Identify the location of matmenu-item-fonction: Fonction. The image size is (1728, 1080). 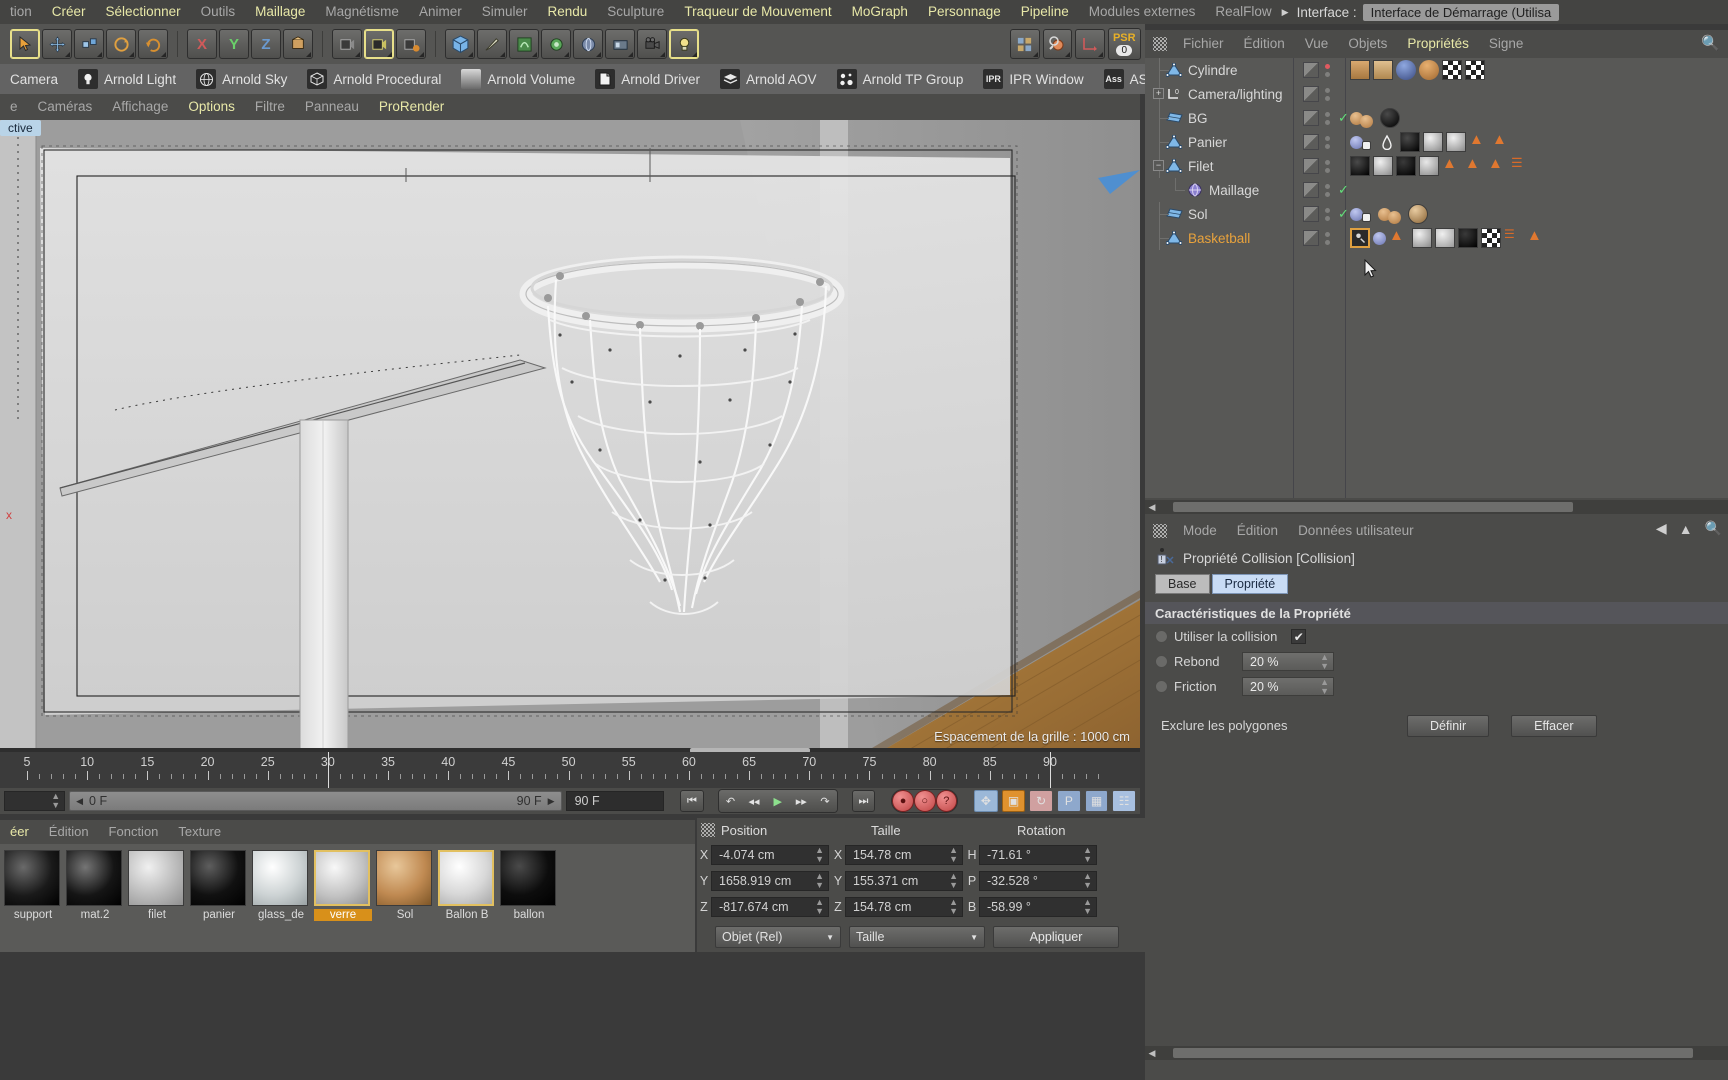
(134, 832).